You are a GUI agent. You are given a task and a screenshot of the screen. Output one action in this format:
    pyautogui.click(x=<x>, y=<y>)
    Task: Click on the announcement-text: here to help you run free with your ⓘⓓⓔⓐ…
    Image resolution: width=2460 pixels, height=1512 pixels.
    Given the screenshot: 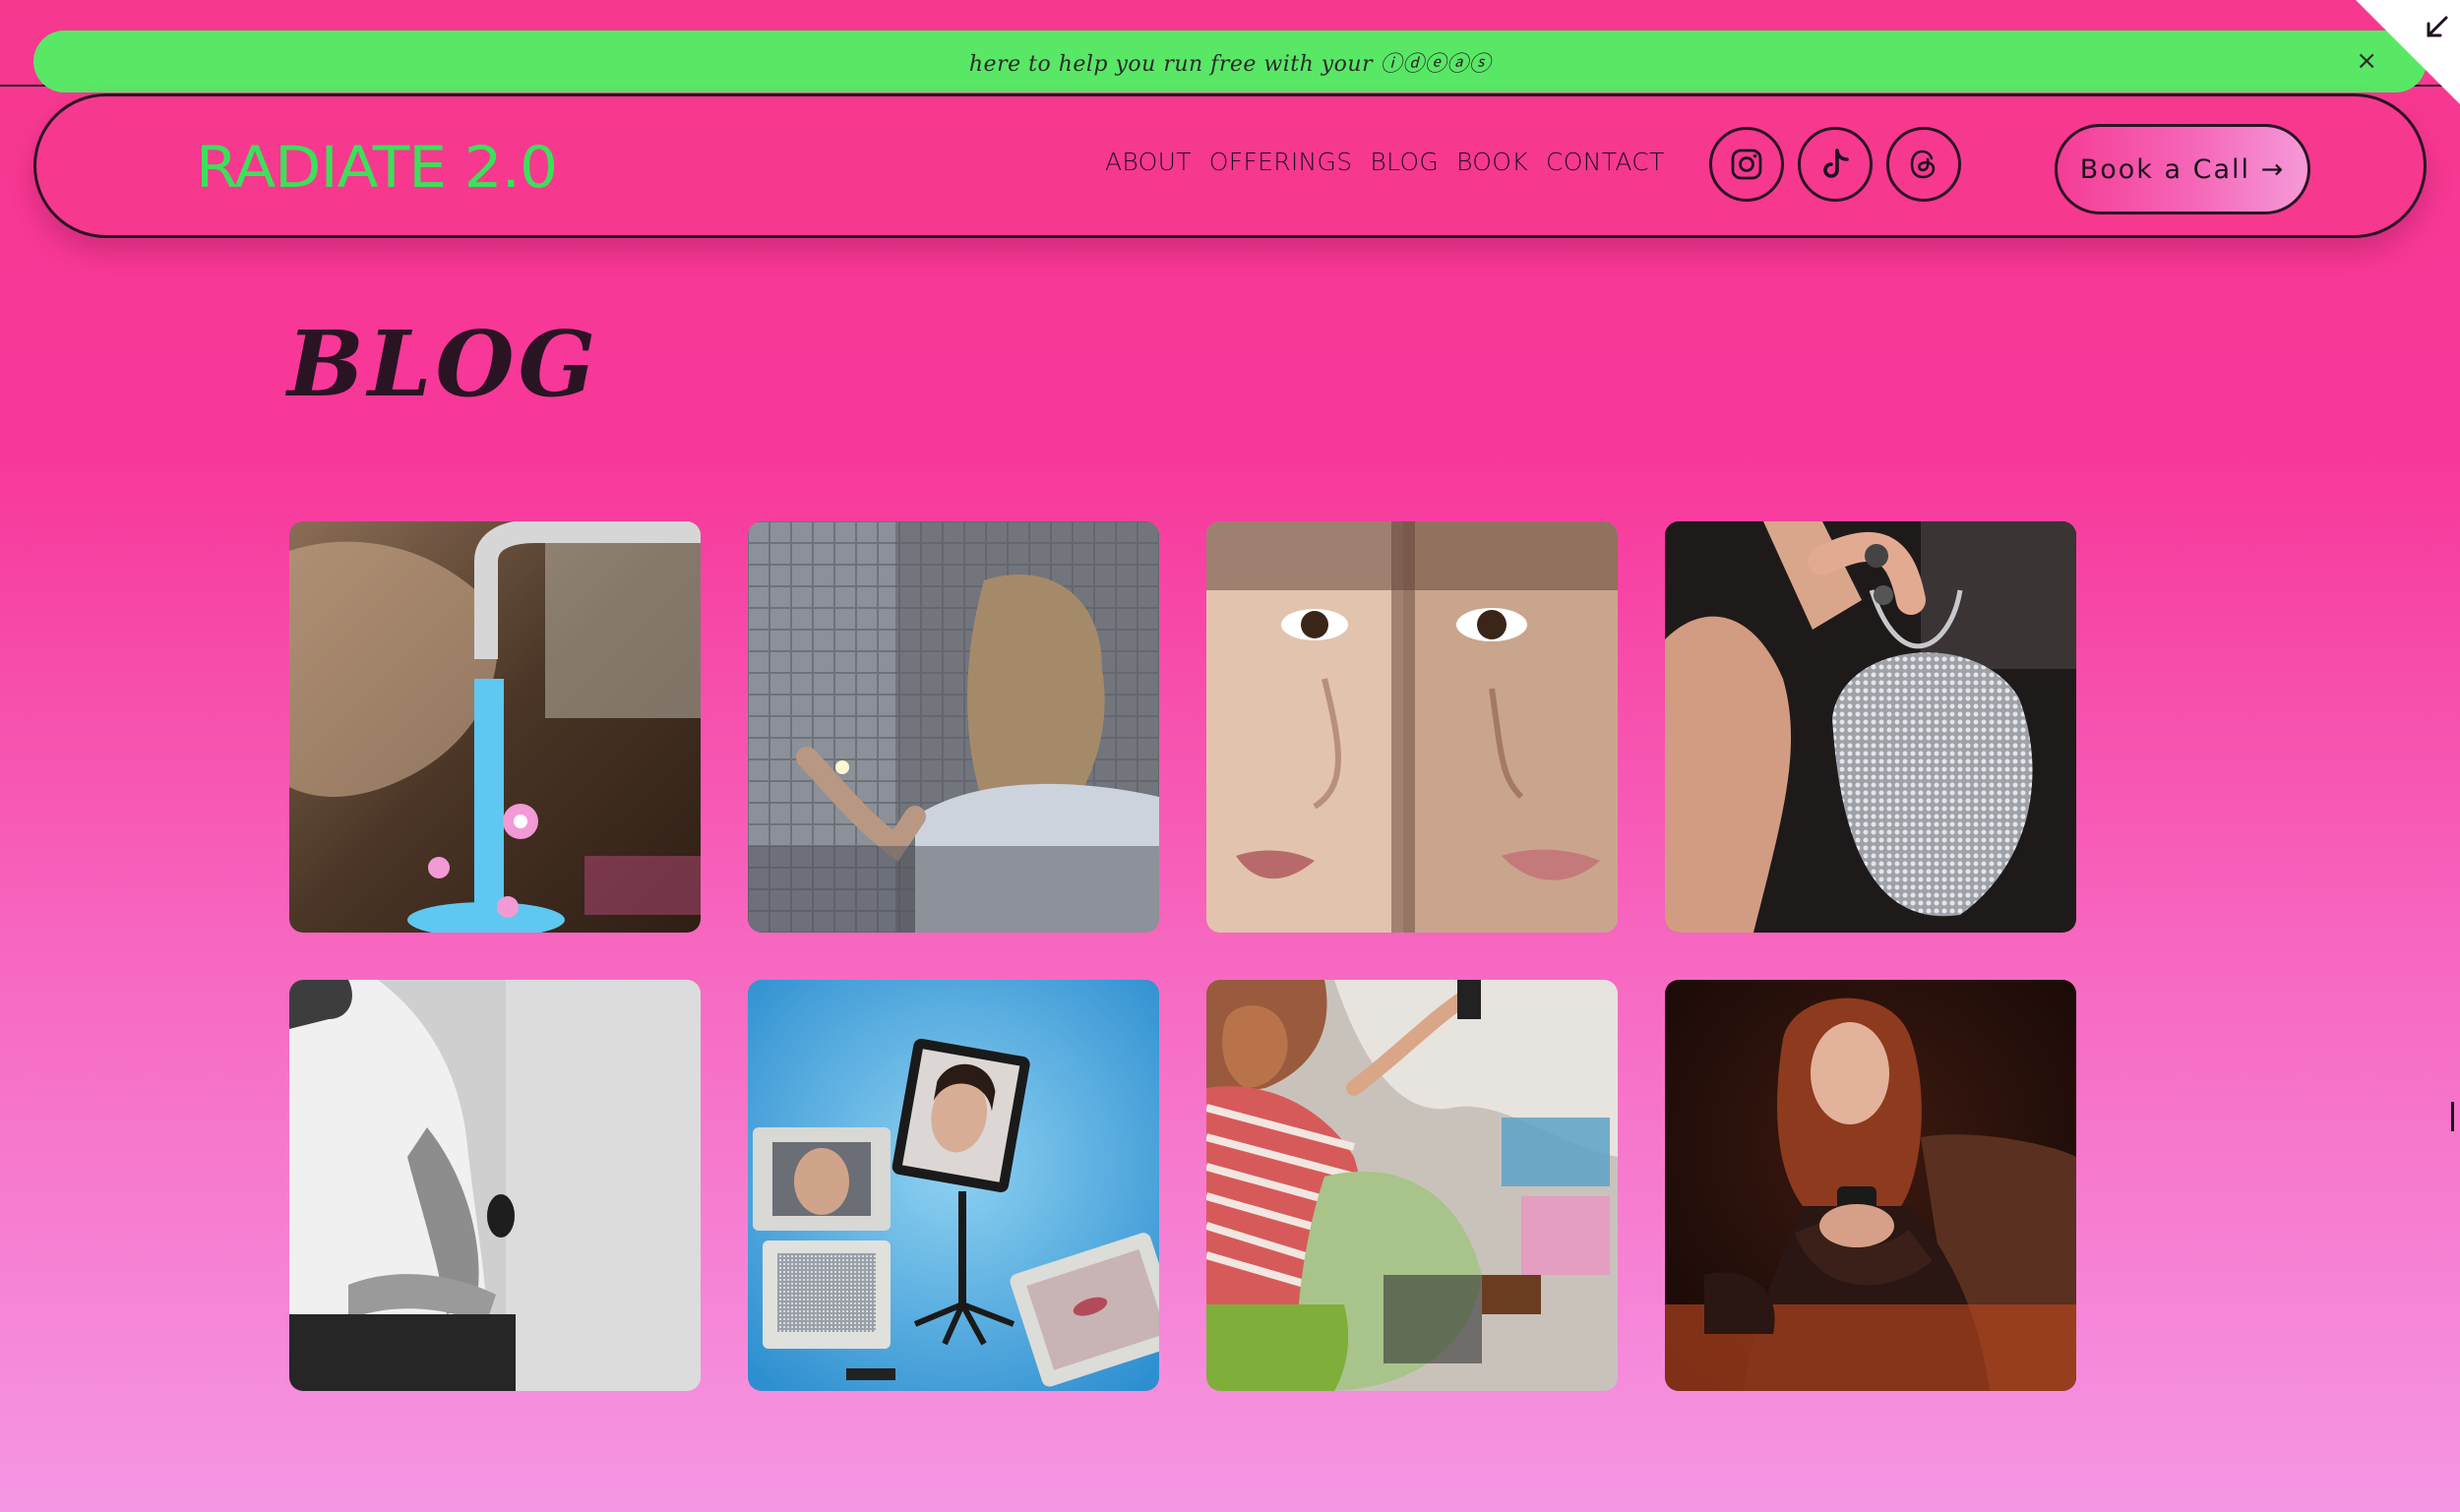 What is the action you would take?
    pyautogui.click(x=1230, y=64)
    